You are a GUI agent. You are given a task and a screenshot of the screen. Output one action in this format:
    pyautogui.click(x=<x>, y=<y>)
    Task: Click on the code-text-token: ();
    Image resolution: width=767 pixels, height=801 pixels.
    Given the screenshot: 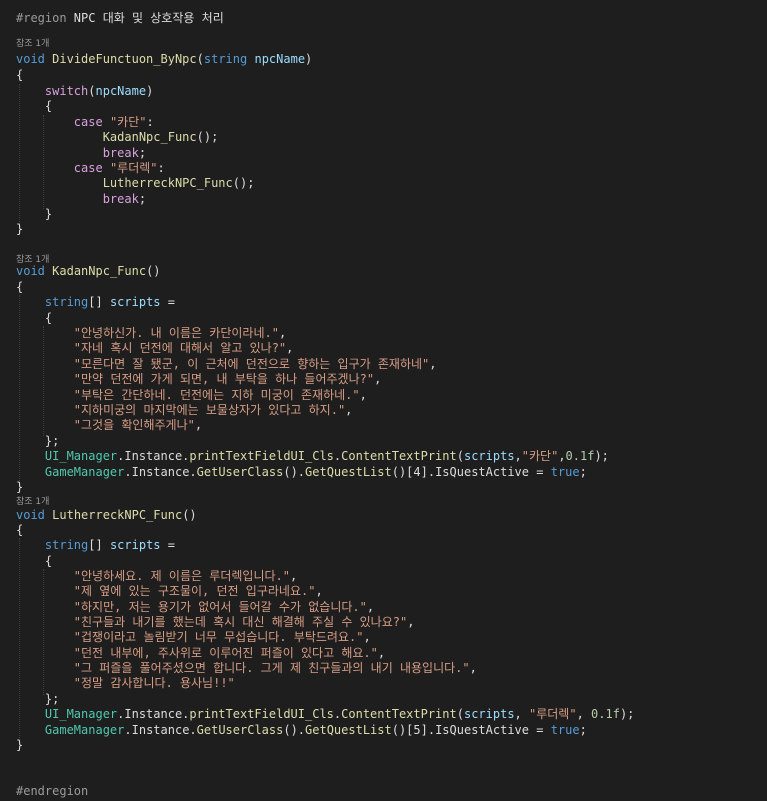 What is the action you would take?
    pyautogui.click(x=243, y=183)
    